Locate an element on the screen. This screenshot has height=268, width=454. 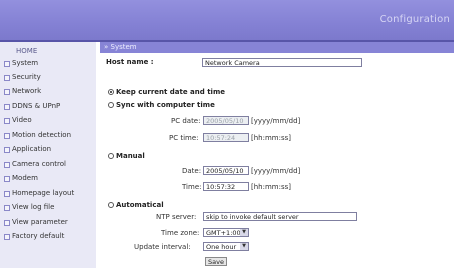
sidebar-item-label: Factory default is located at coordinates (38, 236).